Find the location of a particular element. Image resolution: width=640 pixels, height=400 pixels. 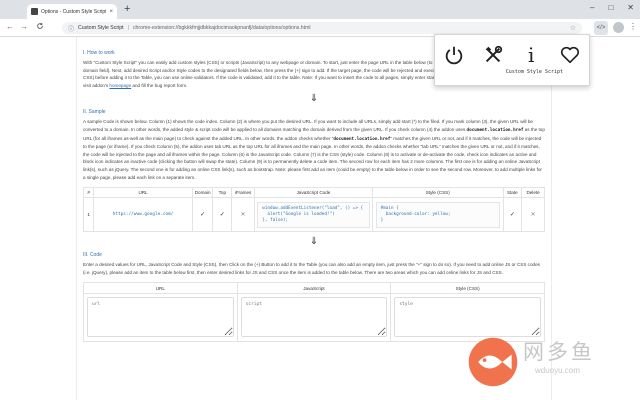

watermark-text: 网多鱼 is located at coordinates (559, 352).